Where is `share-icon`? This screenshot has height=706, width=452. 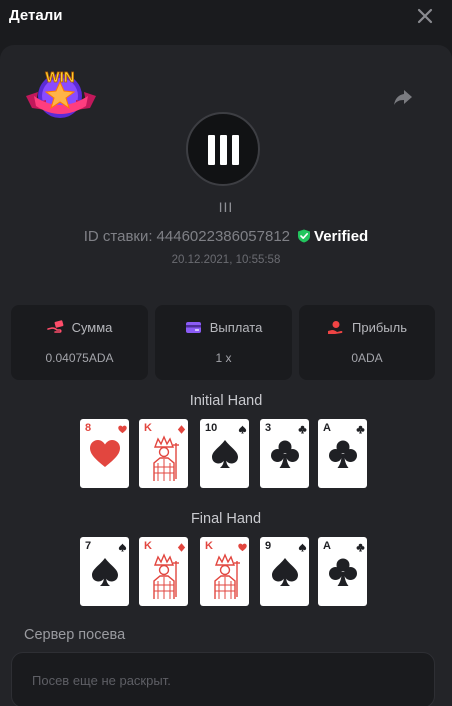
share-icon is located at coordinates (403, 97).